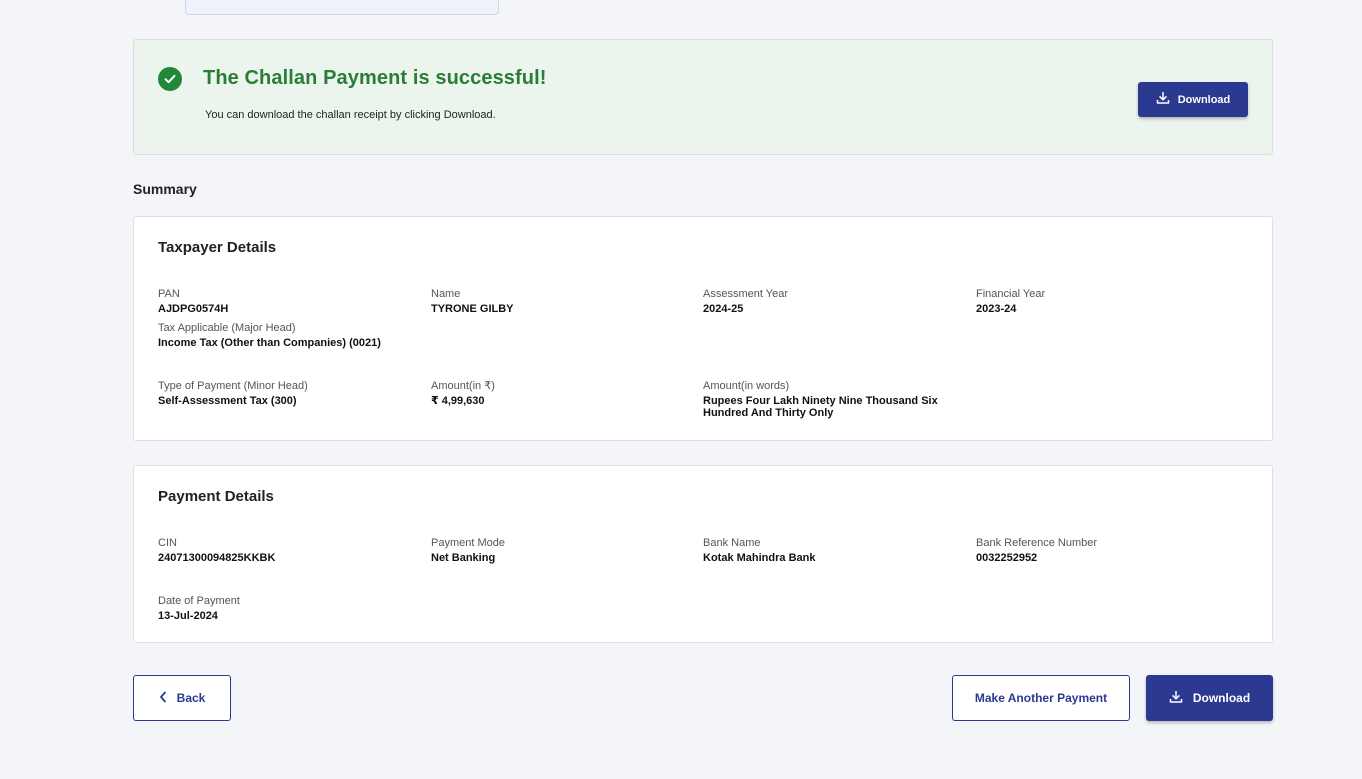  I want to click on field-cin: CIN 24071300094825KKBK, so click(216, 550).